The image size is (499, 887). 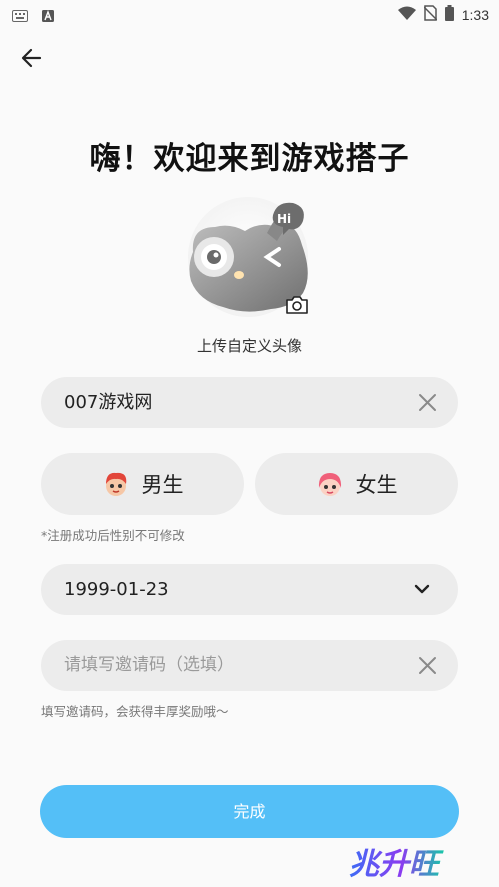 What do you see at coordinates (249, 346) in the screenshot?
I see `avatar-upload-label: 上传自定义头像` at bounding box center [249, 346].